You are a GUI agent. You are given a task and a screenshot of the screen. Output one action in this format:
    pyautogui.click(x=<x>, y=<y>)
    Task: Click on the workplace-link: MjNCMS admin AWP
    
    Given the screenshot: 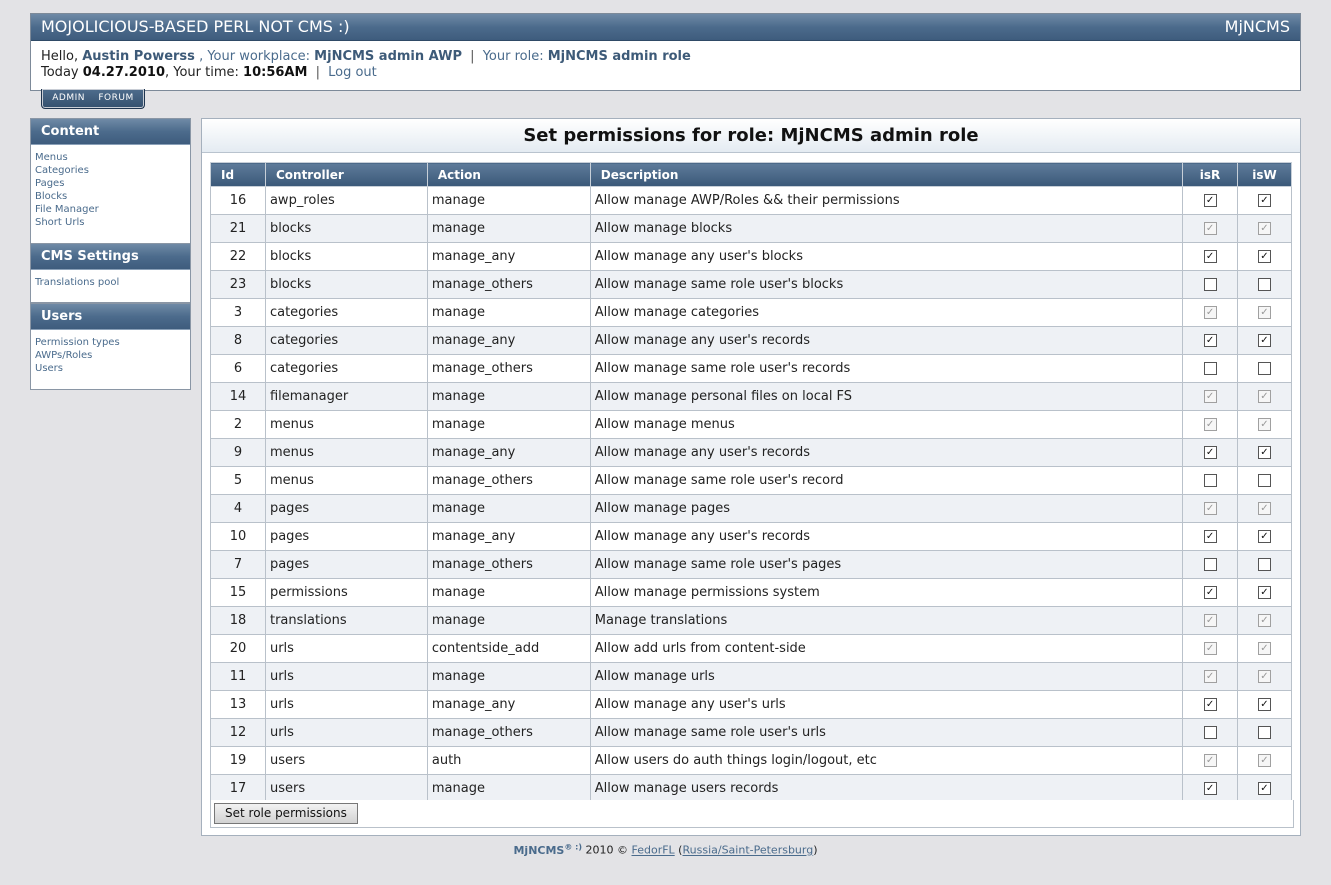 What is the action you would take?
    pyautogui.click(x=388, y=56)
    